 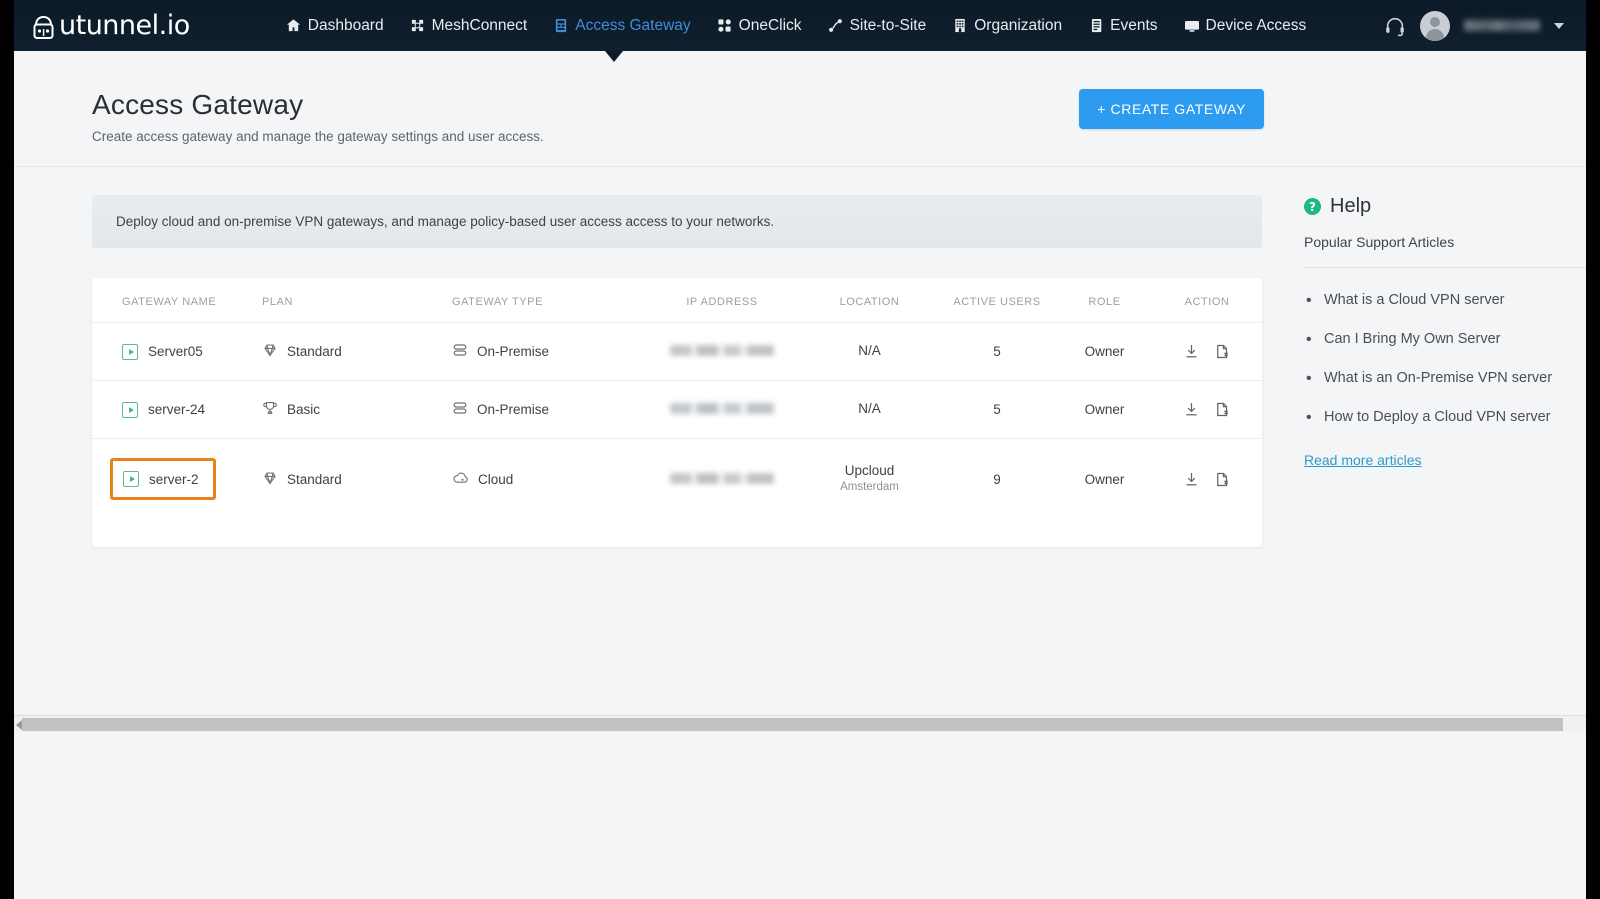 What do you see at coordinates (792, 724) in the screenshot?
I see `scrollbar-thumb` at bounding box center [792, 724].